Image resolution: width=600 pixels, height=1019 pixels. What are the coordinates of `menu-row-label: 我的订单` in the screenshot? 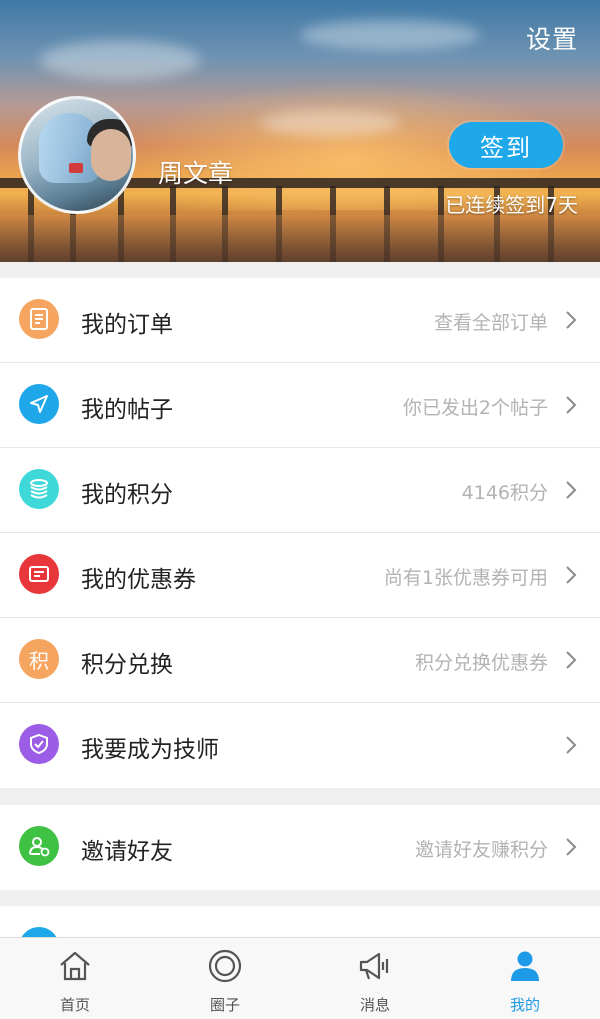 It's located at (127, 325).